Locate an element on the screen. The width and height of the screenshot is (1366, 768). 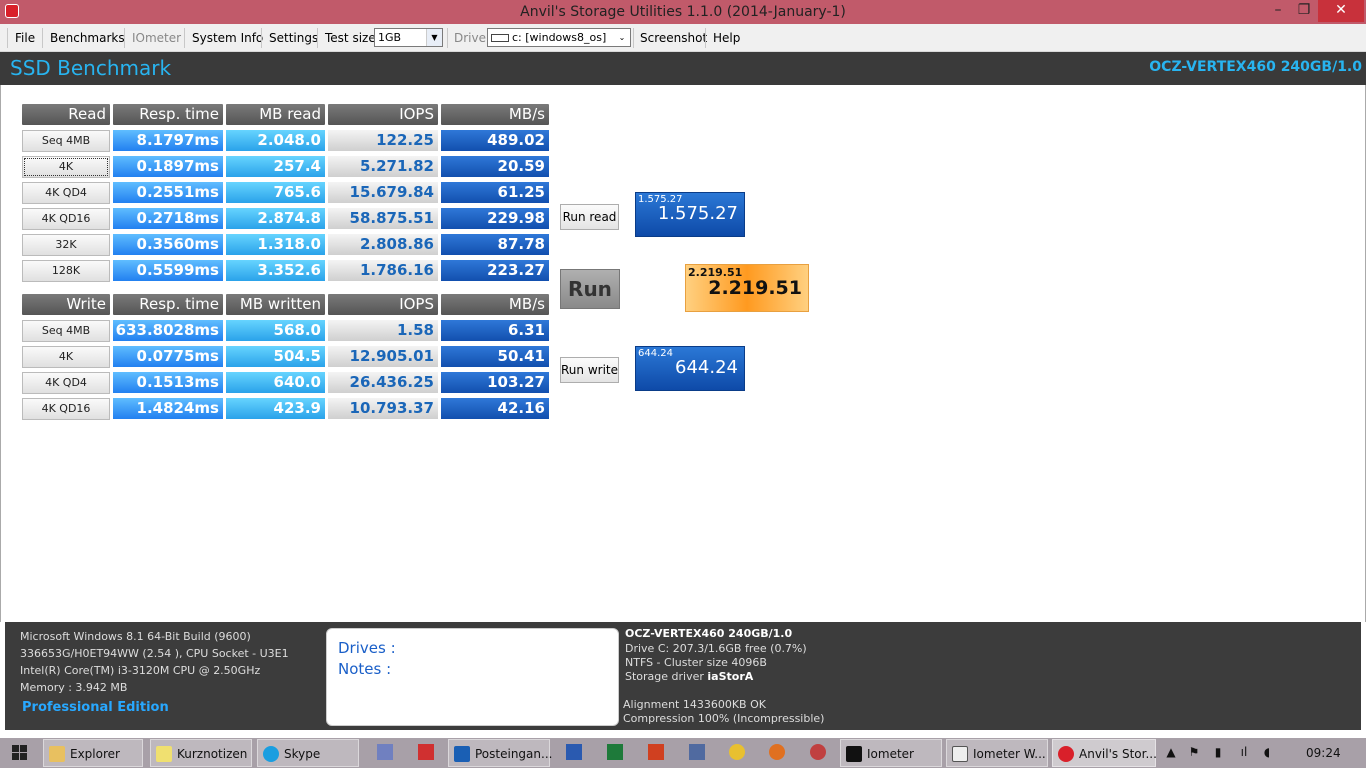
run-button: Run is located at coordinates (590, 289).